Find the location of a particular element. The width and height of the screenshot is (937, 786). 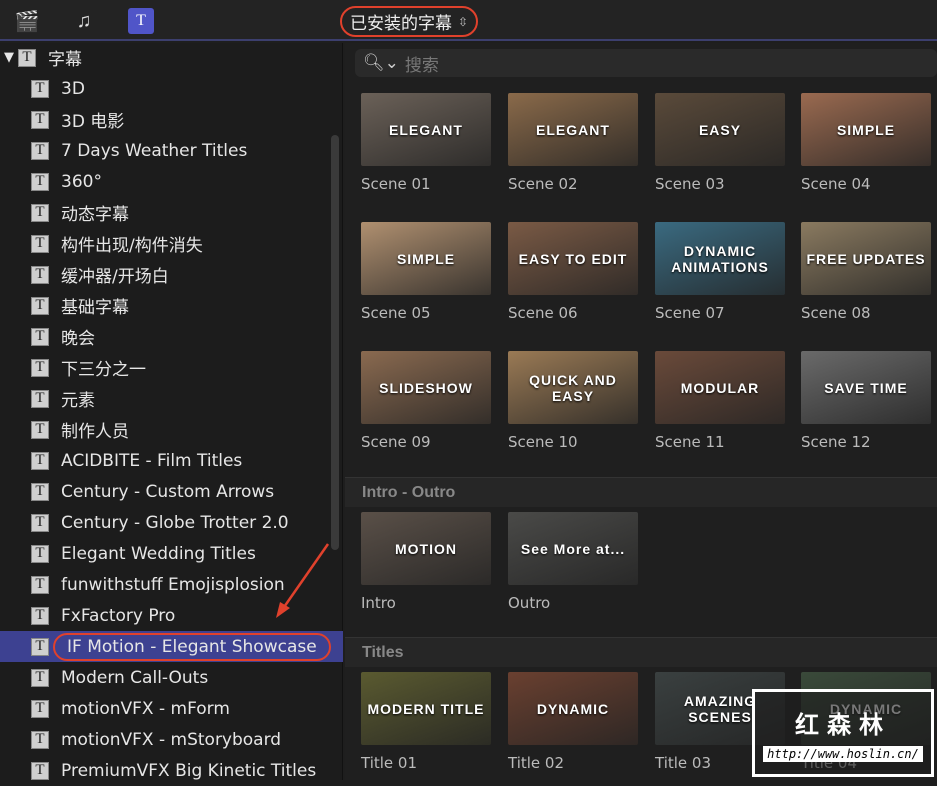

sidebar-item: T 7 Days Weather Titles is located at coordinates (165, 150).